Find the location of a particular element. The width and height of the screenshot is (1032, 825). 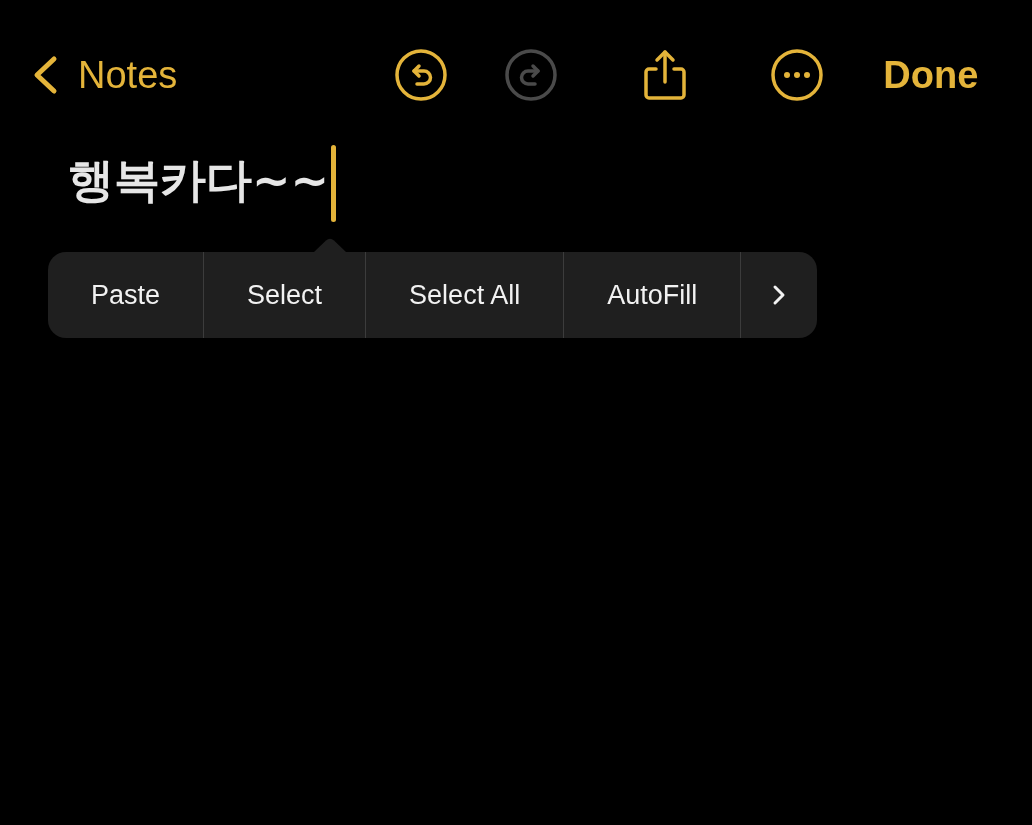

redo-icon is located at coordinates (531, 75).